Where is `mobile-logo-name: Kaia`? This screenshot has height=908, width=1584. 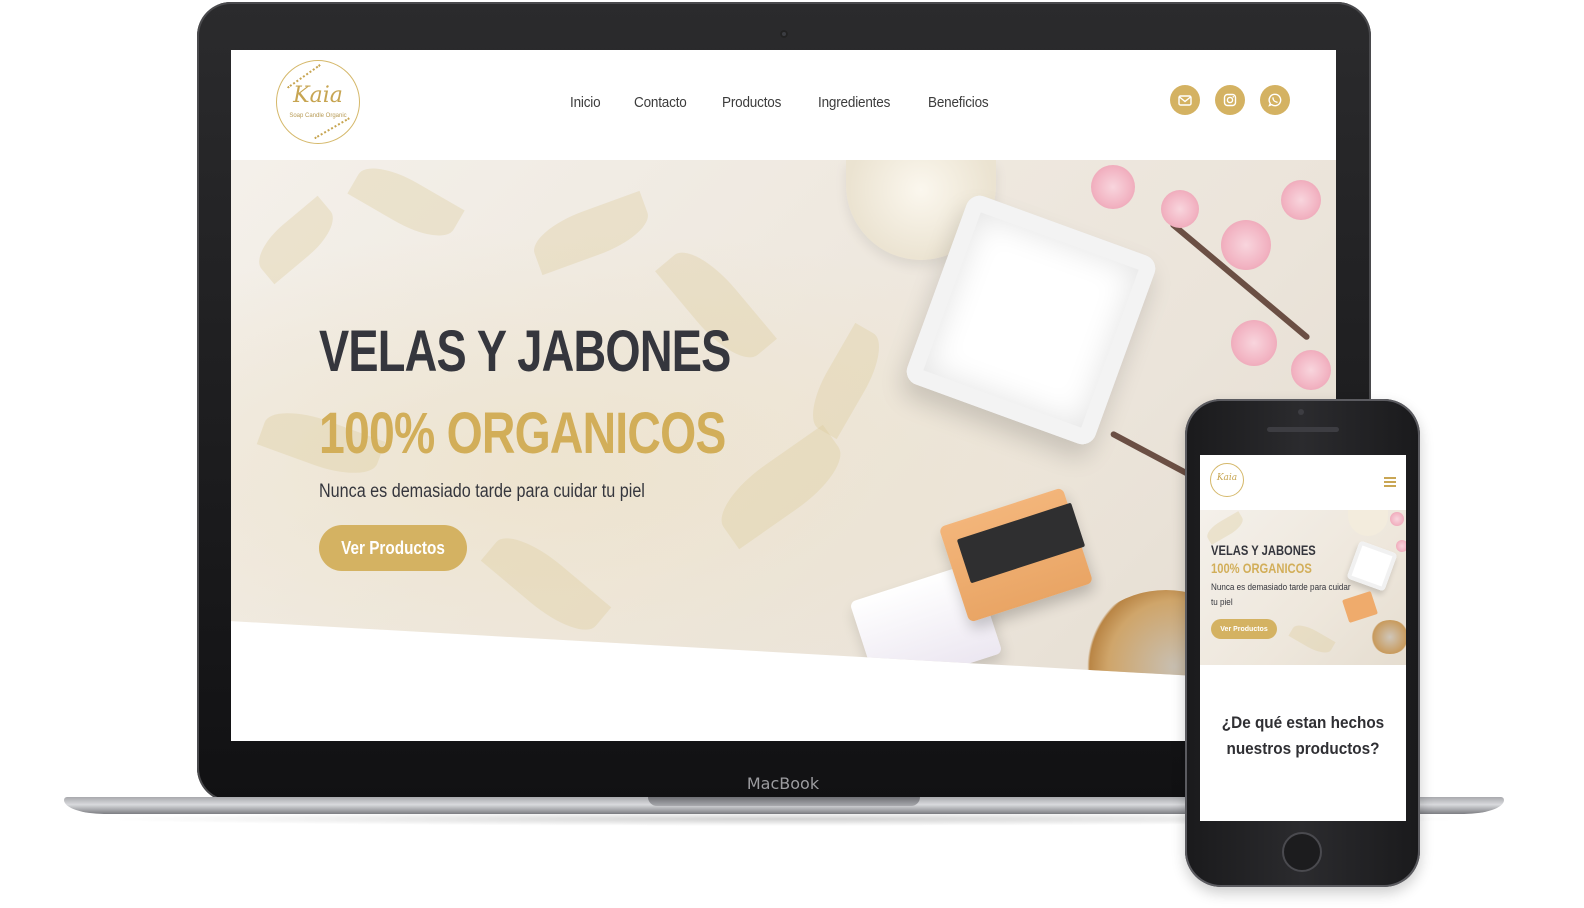 mobile-logo-name: Kaia is located at coordinates (1227, 478).